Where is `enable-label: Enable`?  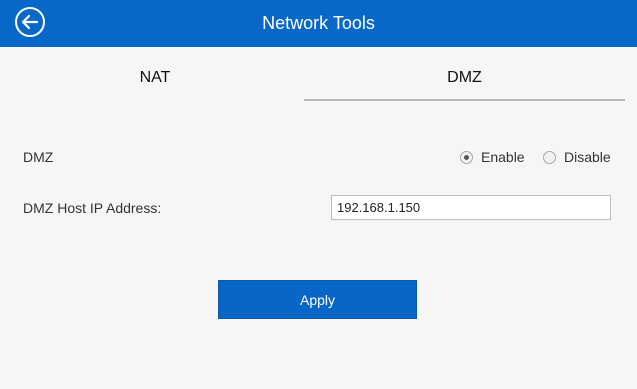
enable-label: Enable is located at coordinates (503, 157).